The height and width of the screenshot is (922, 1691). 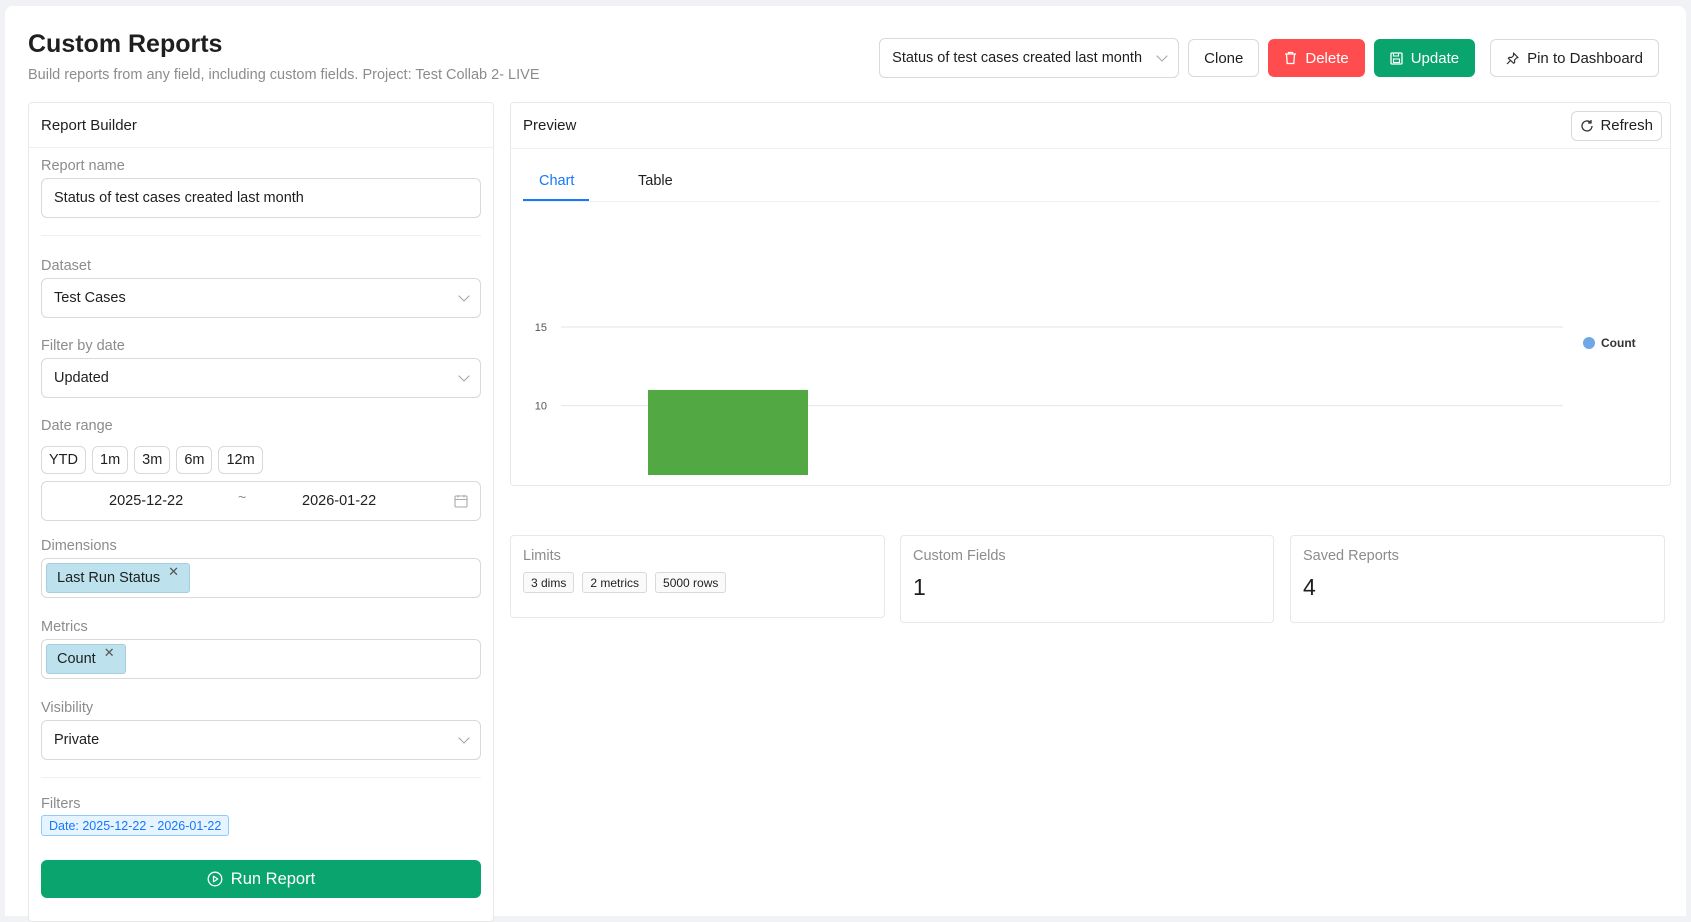 What do you see at coordinates (728, 432) in the screenshot?
I see `bar-passed` at bounding box center [728, 432].